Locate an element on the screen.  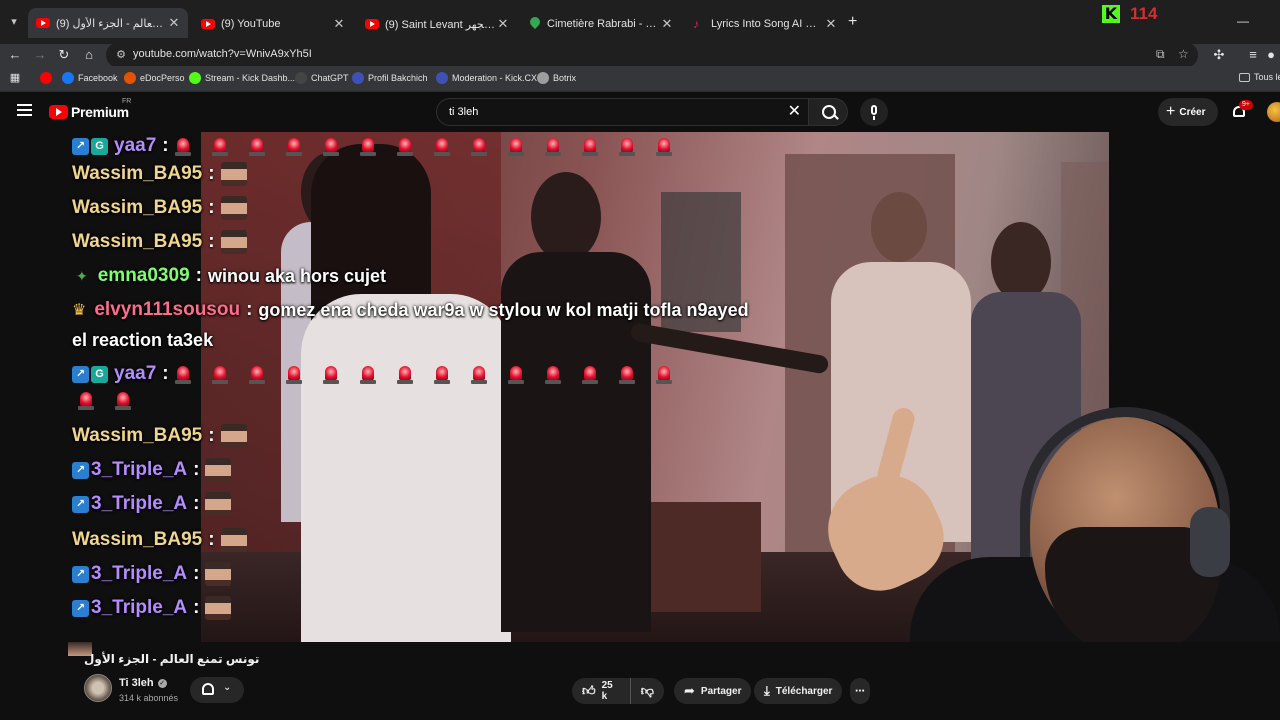
browser-tab: (9) تونس تمنع العالم - الجزء الأول✕ is located at coordinates (108, 23).